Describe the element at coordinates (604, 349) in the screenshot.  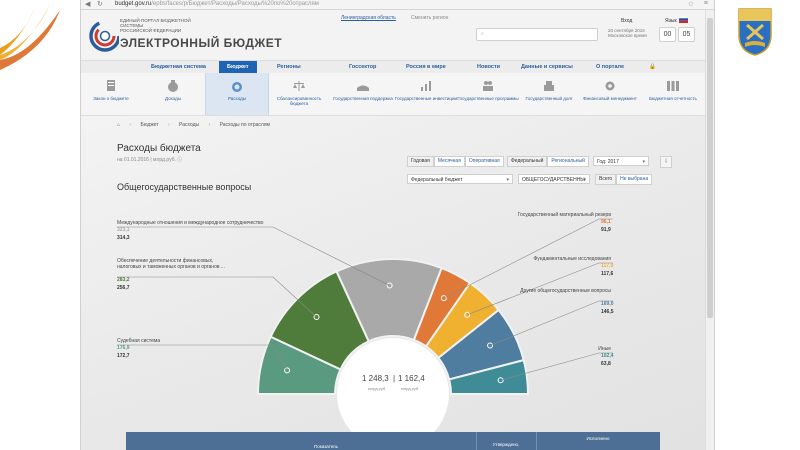
I see `legend-label: Иные` at that location.